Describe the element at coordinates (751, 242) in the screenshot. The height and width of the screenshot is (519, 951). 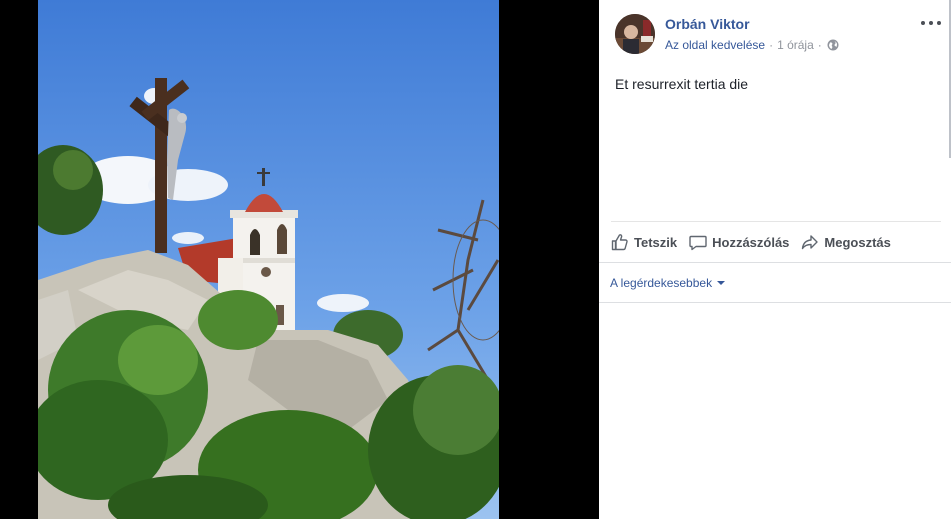
I see `comment-label: Hozzászólás` at that location.